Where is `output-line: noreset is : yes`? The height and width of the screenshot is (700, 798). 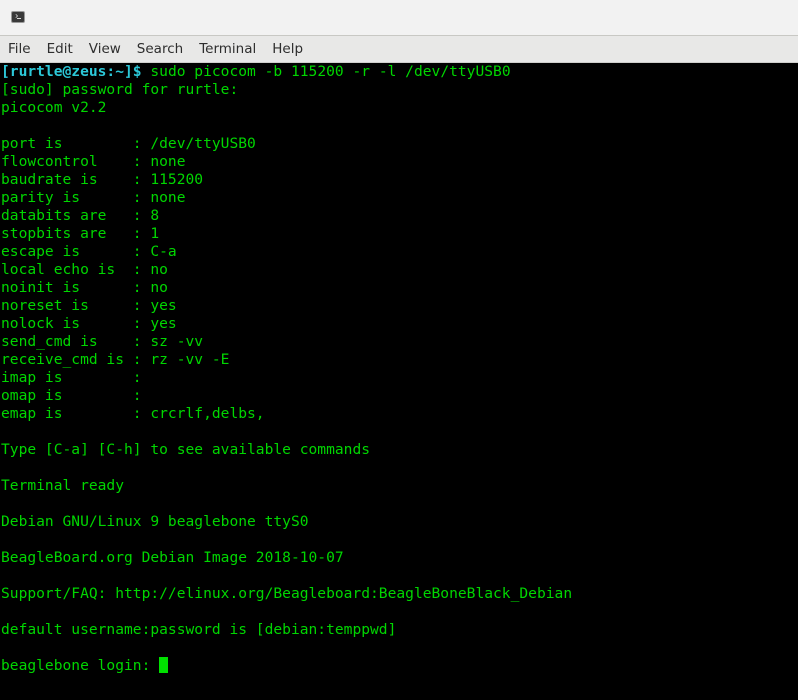
output-line: noreset is : yes is located at coordinates (89, 305).